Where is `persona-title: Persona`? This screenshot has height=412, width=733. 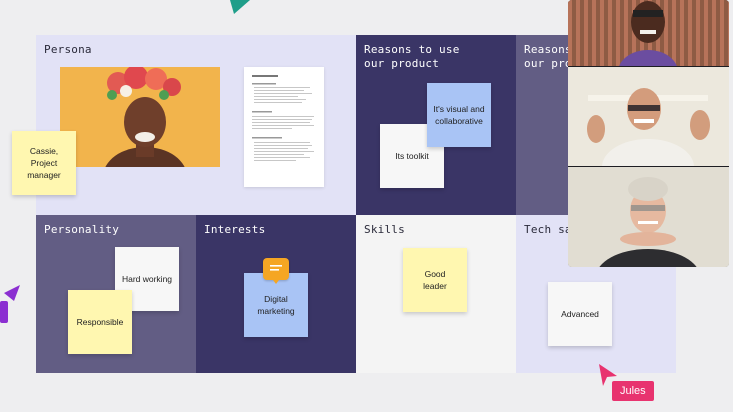
persona-title: Persona is located at coordinates (68, 49).